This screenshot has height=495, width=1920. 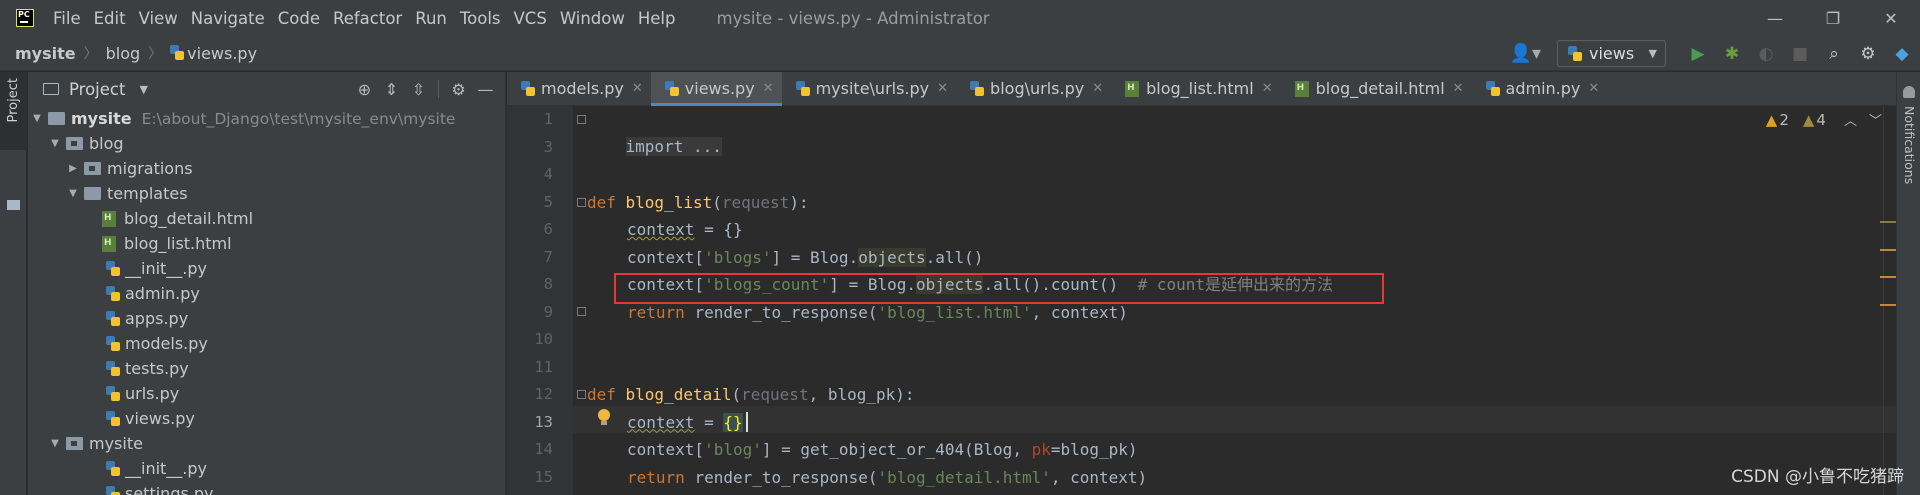 What do you see at coordinates (267, 443) in the screenshot?
I see `tree-item-mysite-package: ▼ mysite` at bounding box center [267, 443].